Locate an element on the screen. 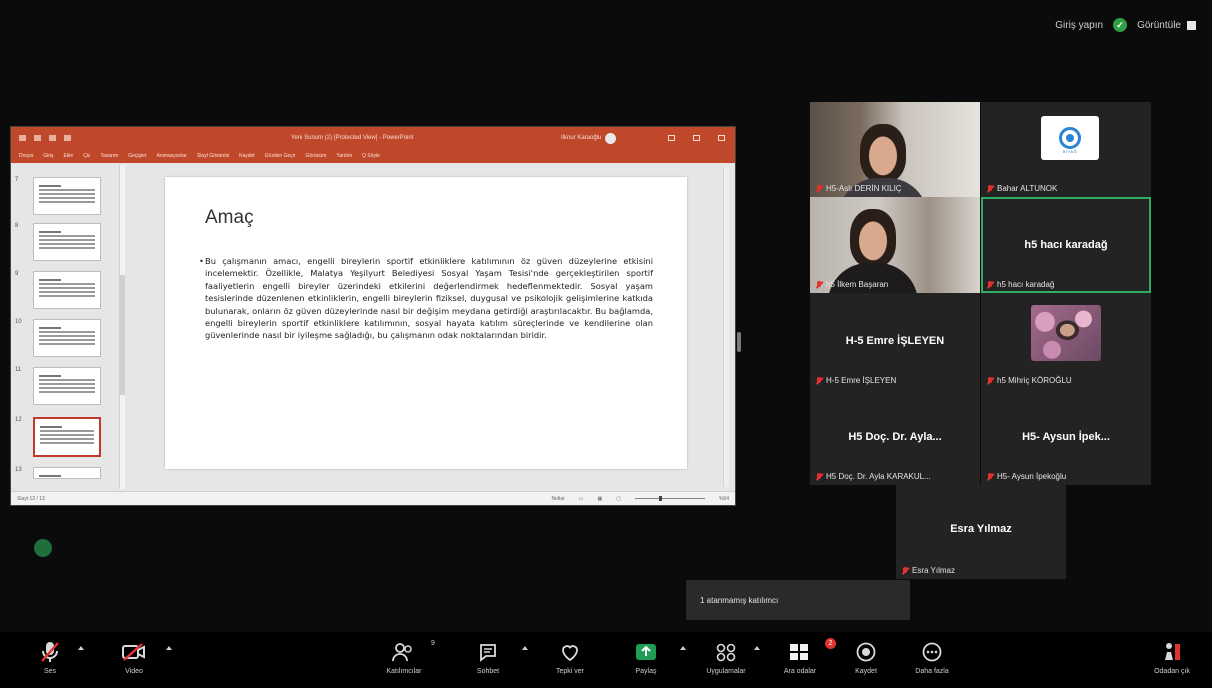 The height and width of the screenshot is (688, 1212). chat-button: Sohbet is located at coordinates (488, 656).